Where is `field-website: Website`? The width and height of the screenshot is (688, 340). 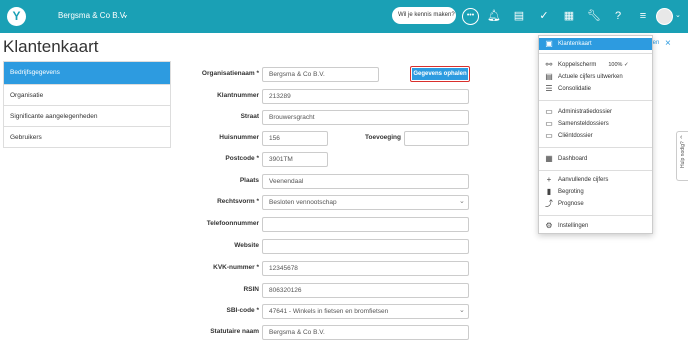 field-website: Website is located at coordinates (320, 246).